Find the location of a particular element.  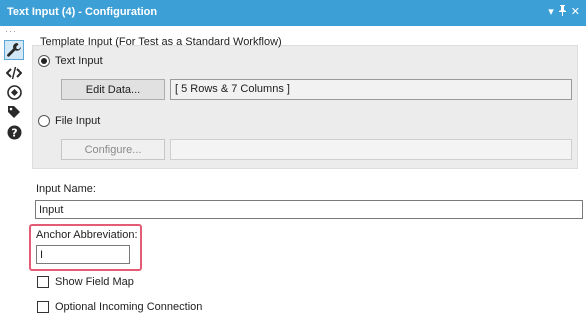

dropdown-arrow-icon: ▾ is located at coordinates (551, 12).